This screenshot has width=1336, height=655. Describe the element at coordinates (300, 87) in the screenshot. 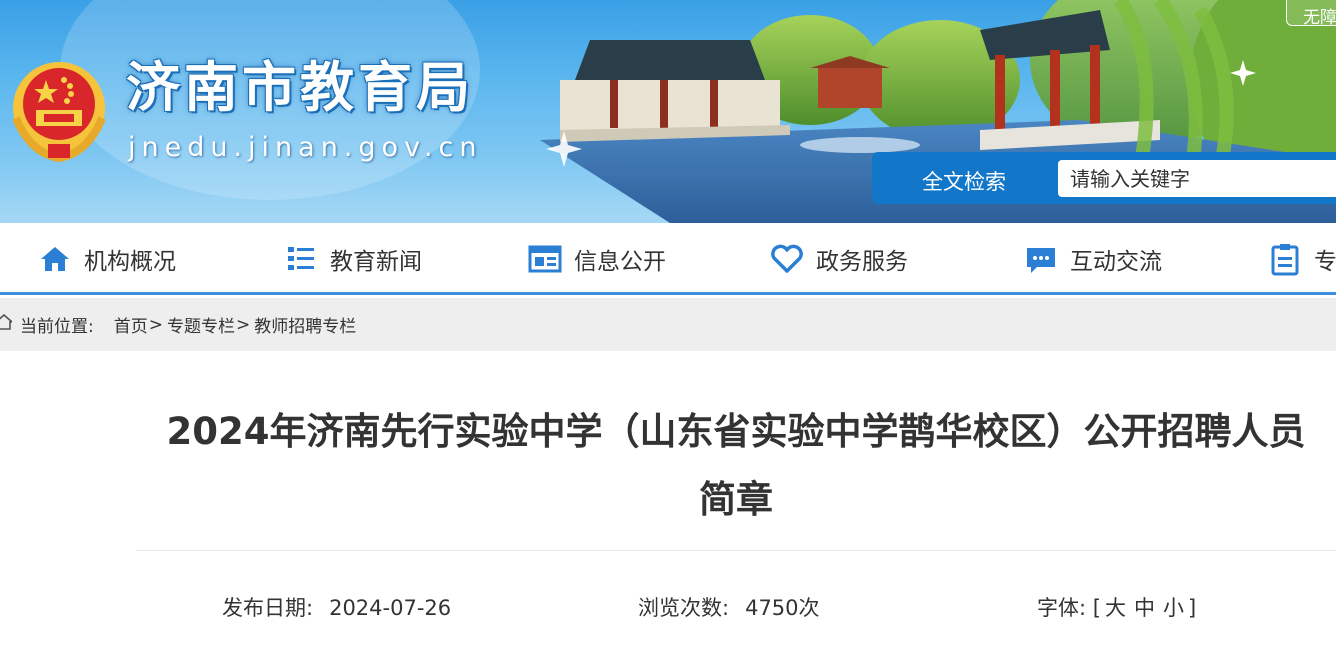

I see `site-title: 济南市教育局` at that location.